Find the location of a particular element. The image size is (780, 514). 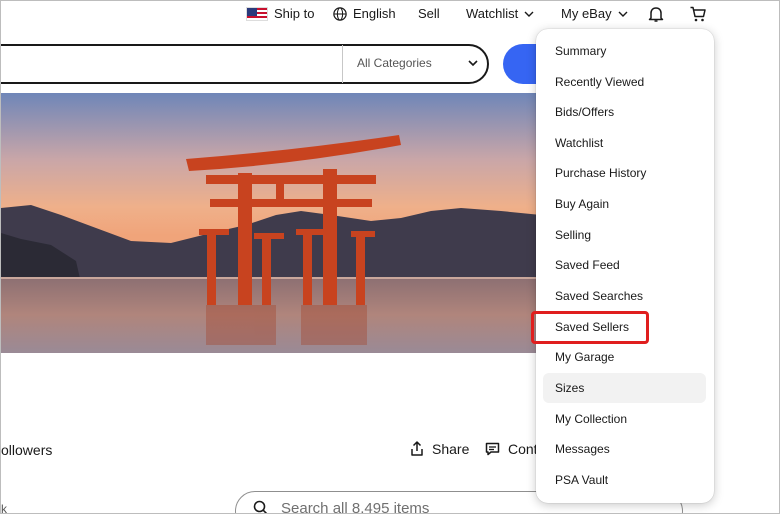

divider is located at coordinates (342, 64).